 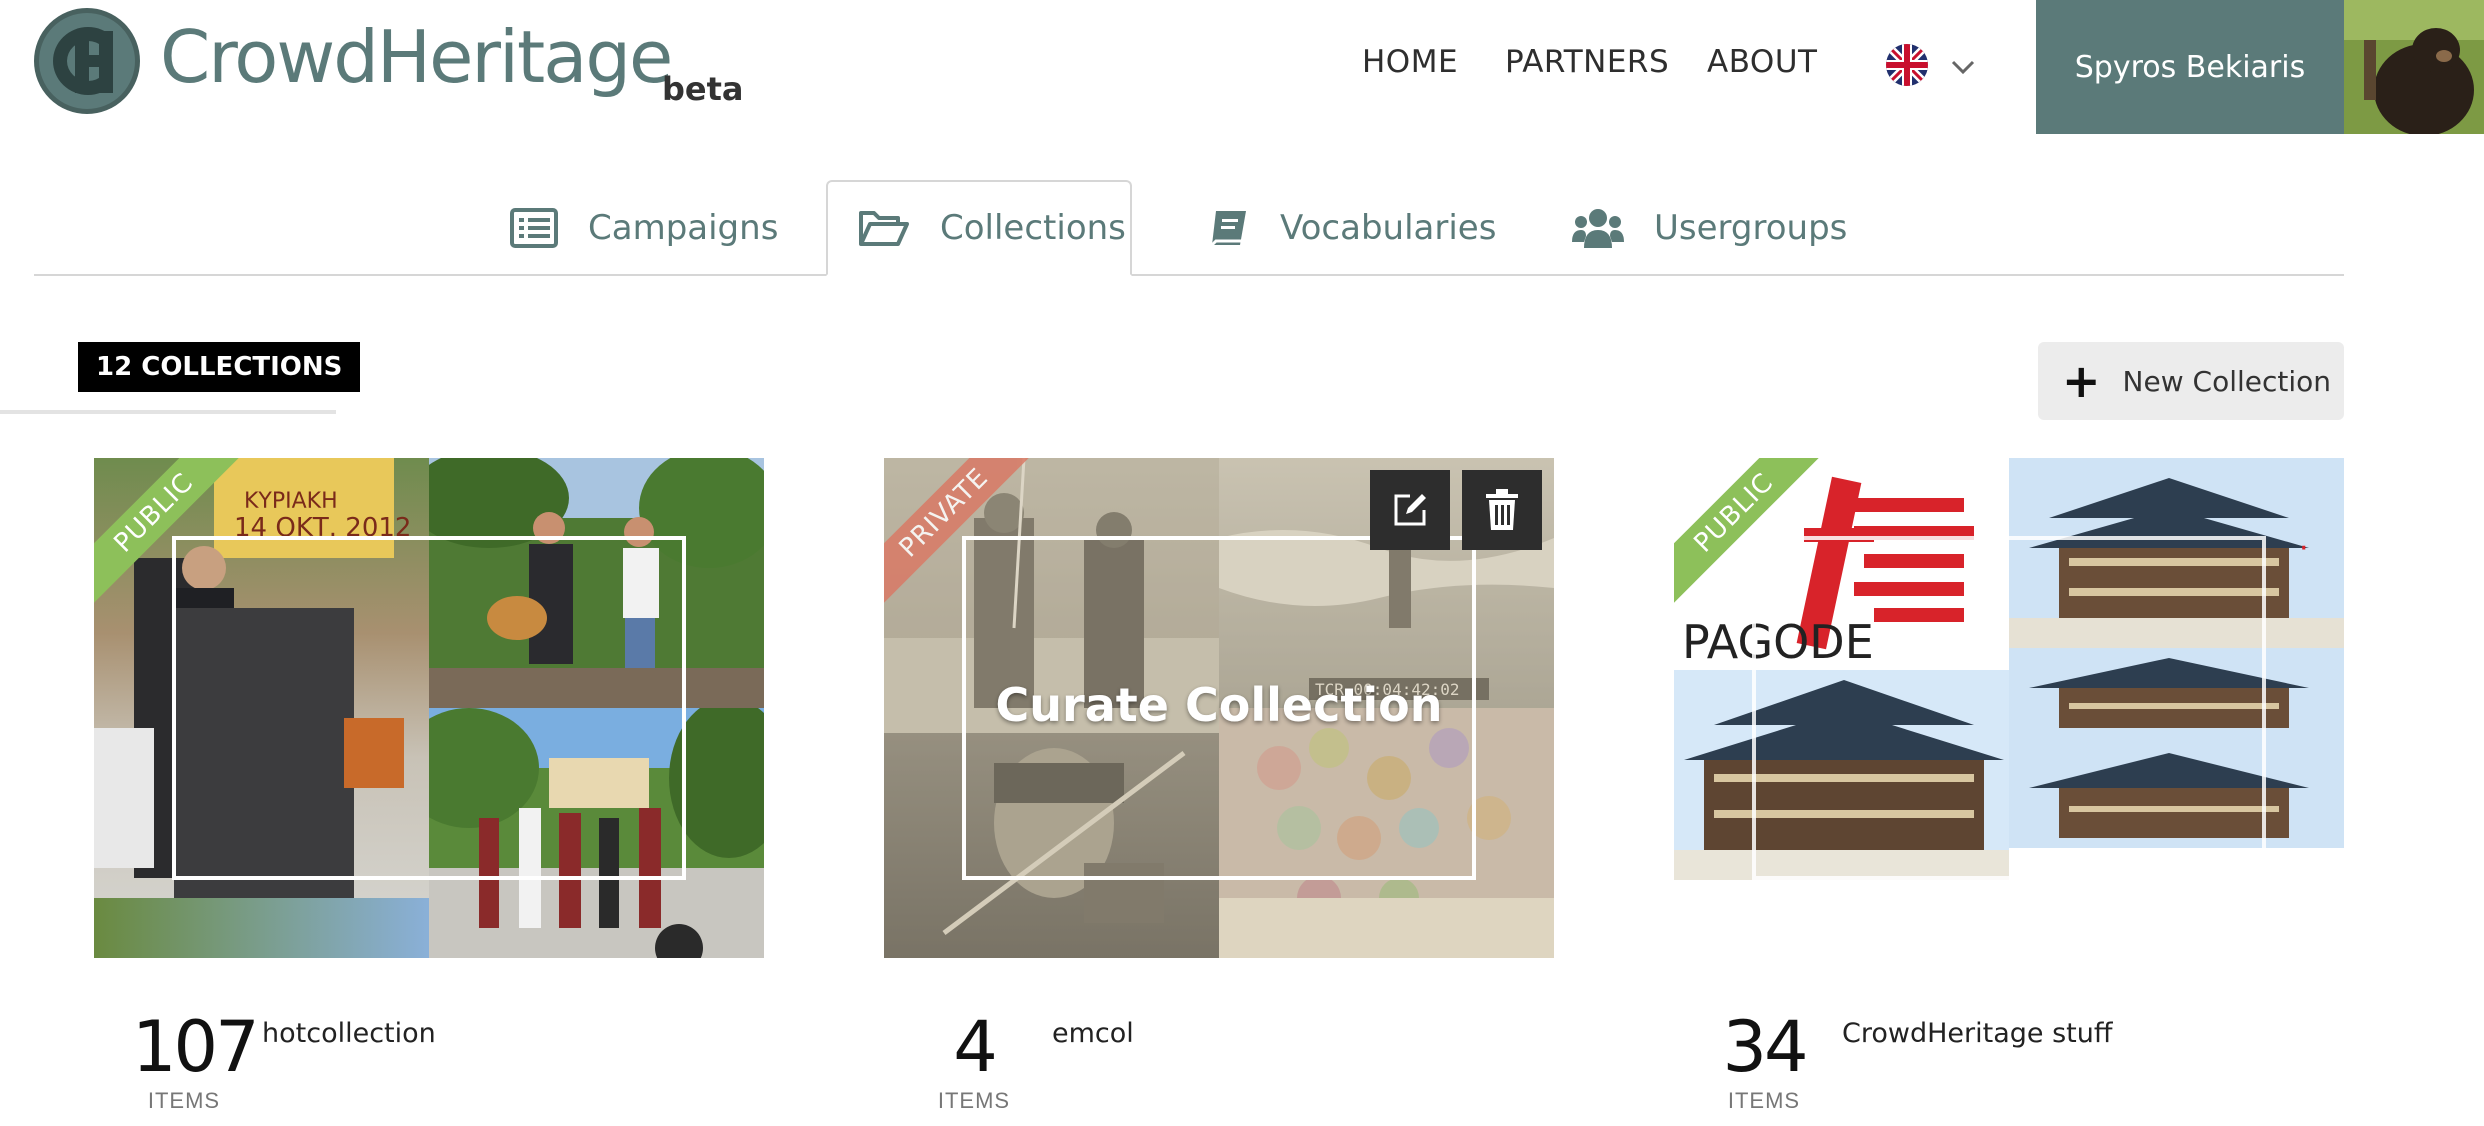 I want to click on tab-usergroups: Usergroups, so click(x=1712, y=228).